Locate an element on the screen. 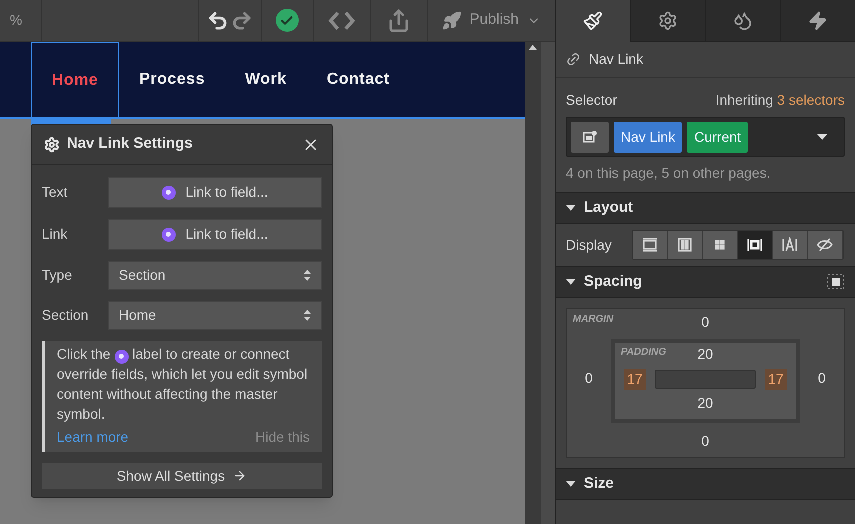 This screenshot has height=524, width=855. columns-icon is located at coordinates (685, 245).